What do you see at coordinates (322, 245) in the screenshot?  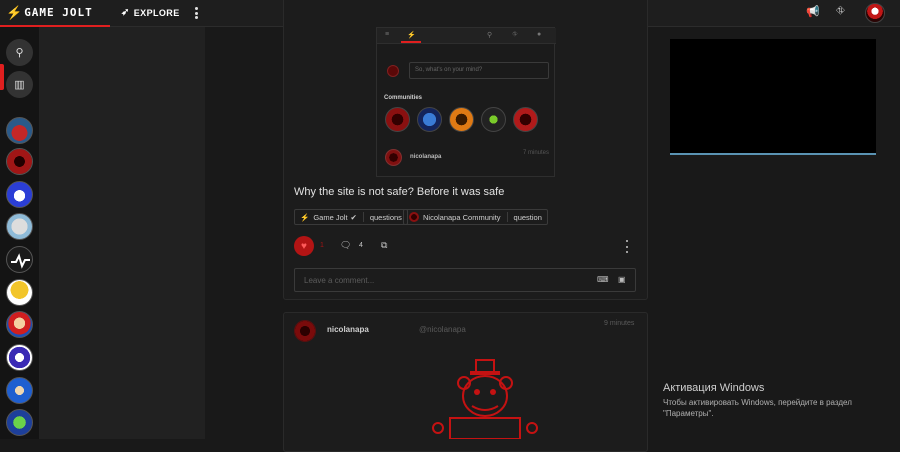 I see `like-count: 1` at bounding box center [322, 245].